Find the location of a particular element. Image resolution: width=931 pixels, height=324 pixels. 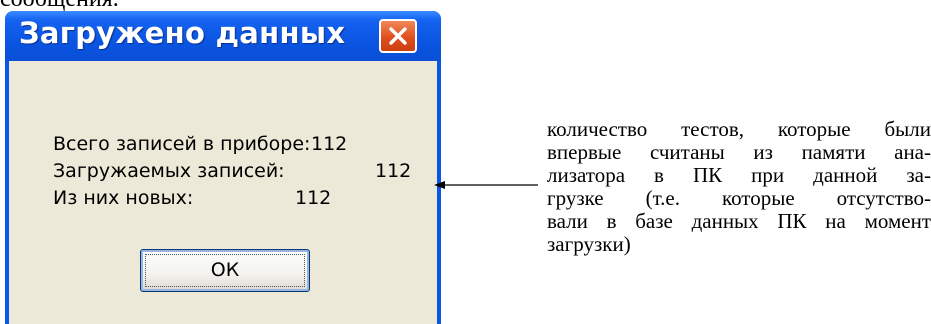

new-records-row: Из них новых: 112 is located at coordinates (192, 198).